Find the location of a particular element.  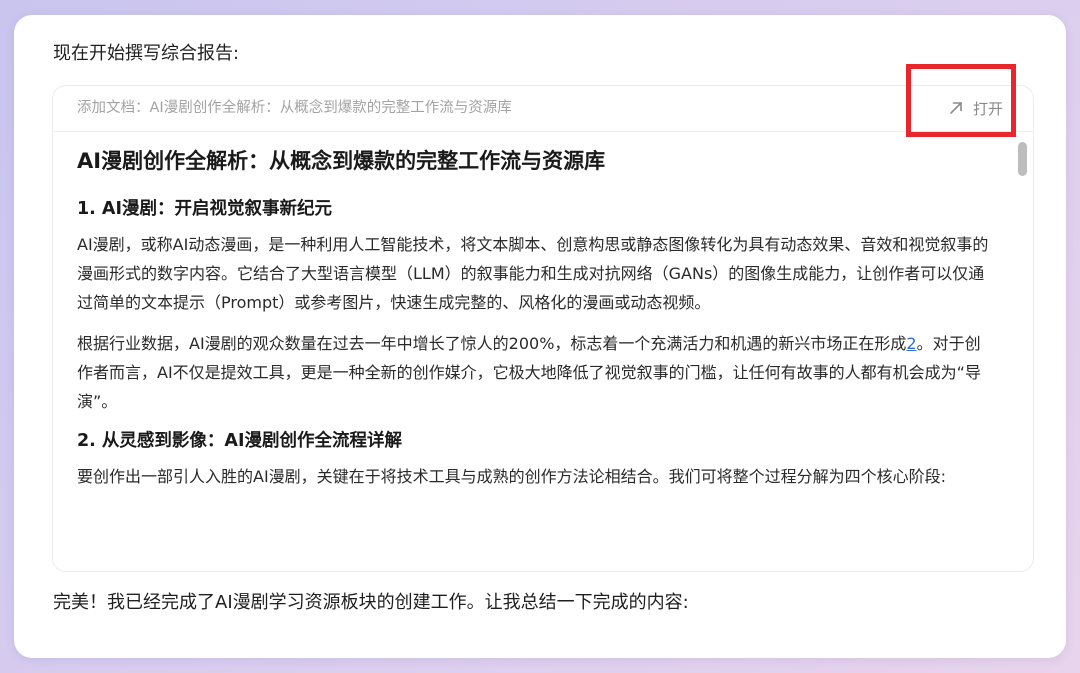

citation-link: 2 is located at coordinates (911, 343).